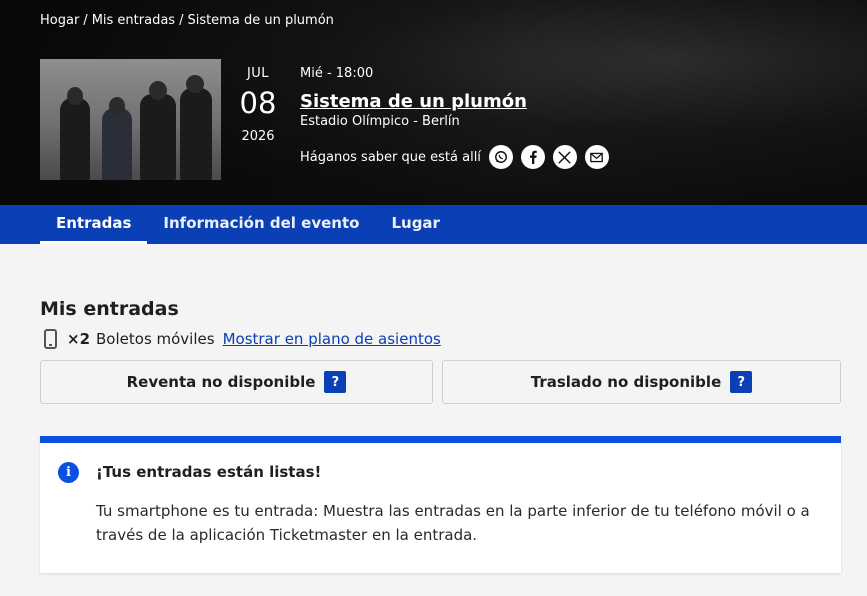  I want to click on event-month: JUL, so click(258, 73).